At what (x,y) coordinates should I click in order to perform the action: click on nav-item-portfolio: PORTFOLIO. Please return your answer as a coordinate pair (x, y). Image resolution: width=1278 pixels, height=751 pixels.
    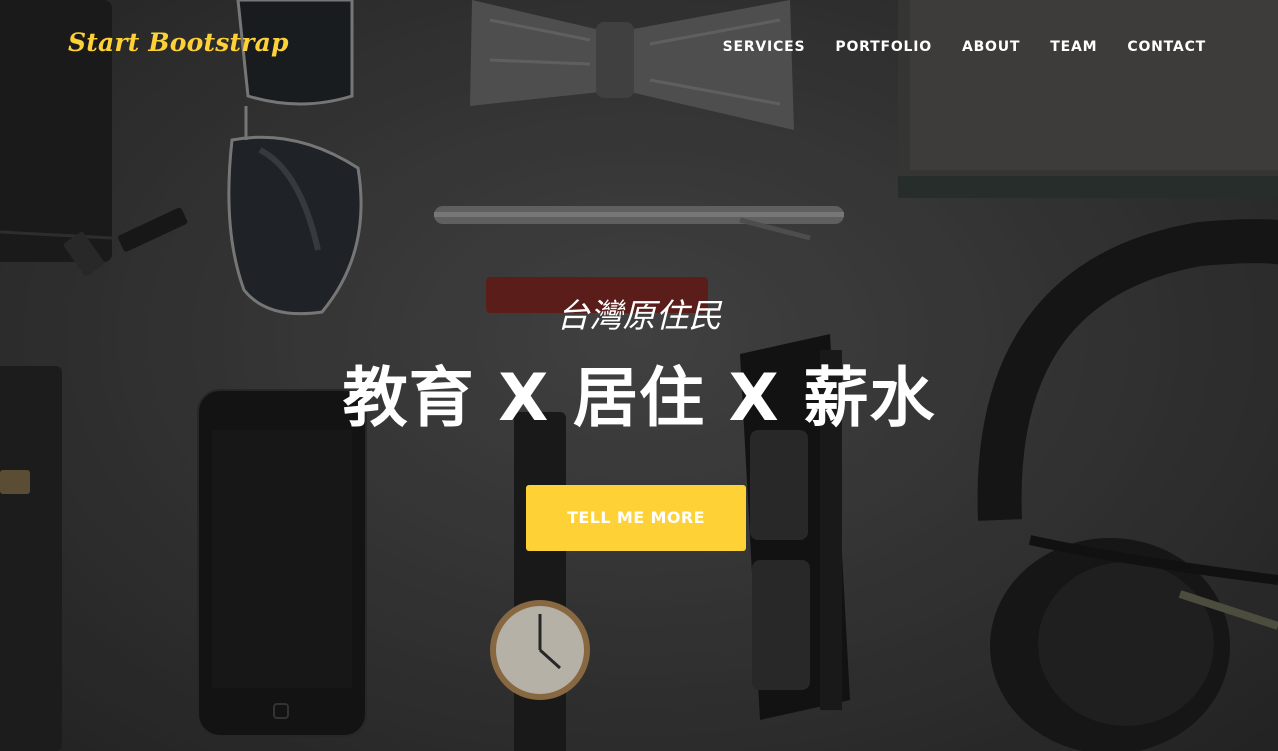
    Looking at the image, I should click on (883, 45).